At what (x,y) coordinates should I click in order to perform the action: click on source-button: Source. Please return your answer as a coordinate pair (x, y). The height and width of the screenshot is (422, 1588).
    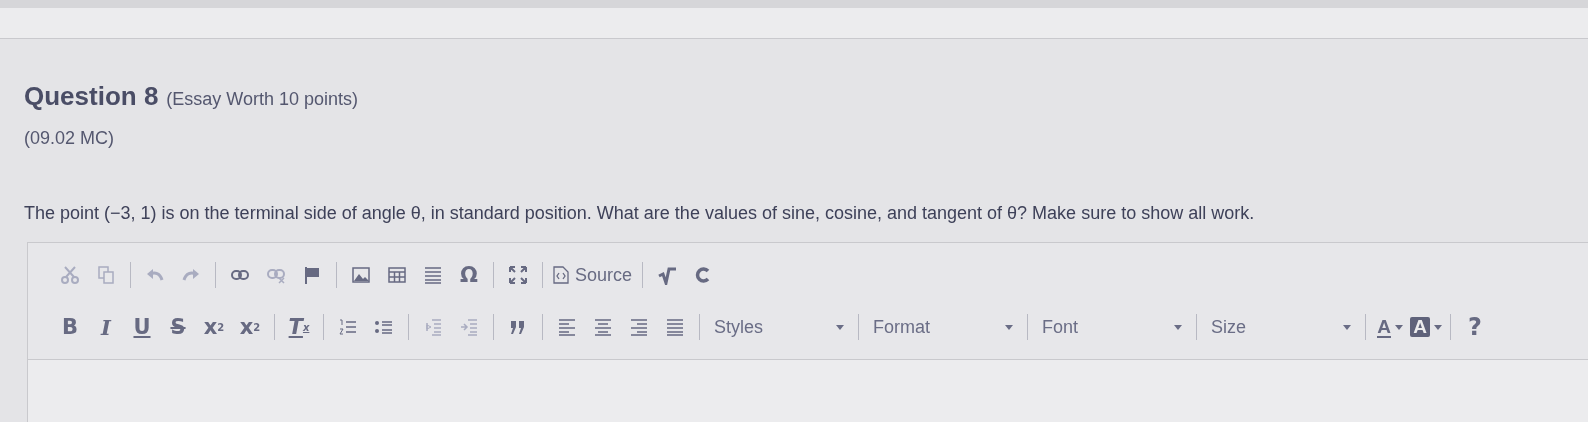
    Looking at the image, I should click on (593, 275).